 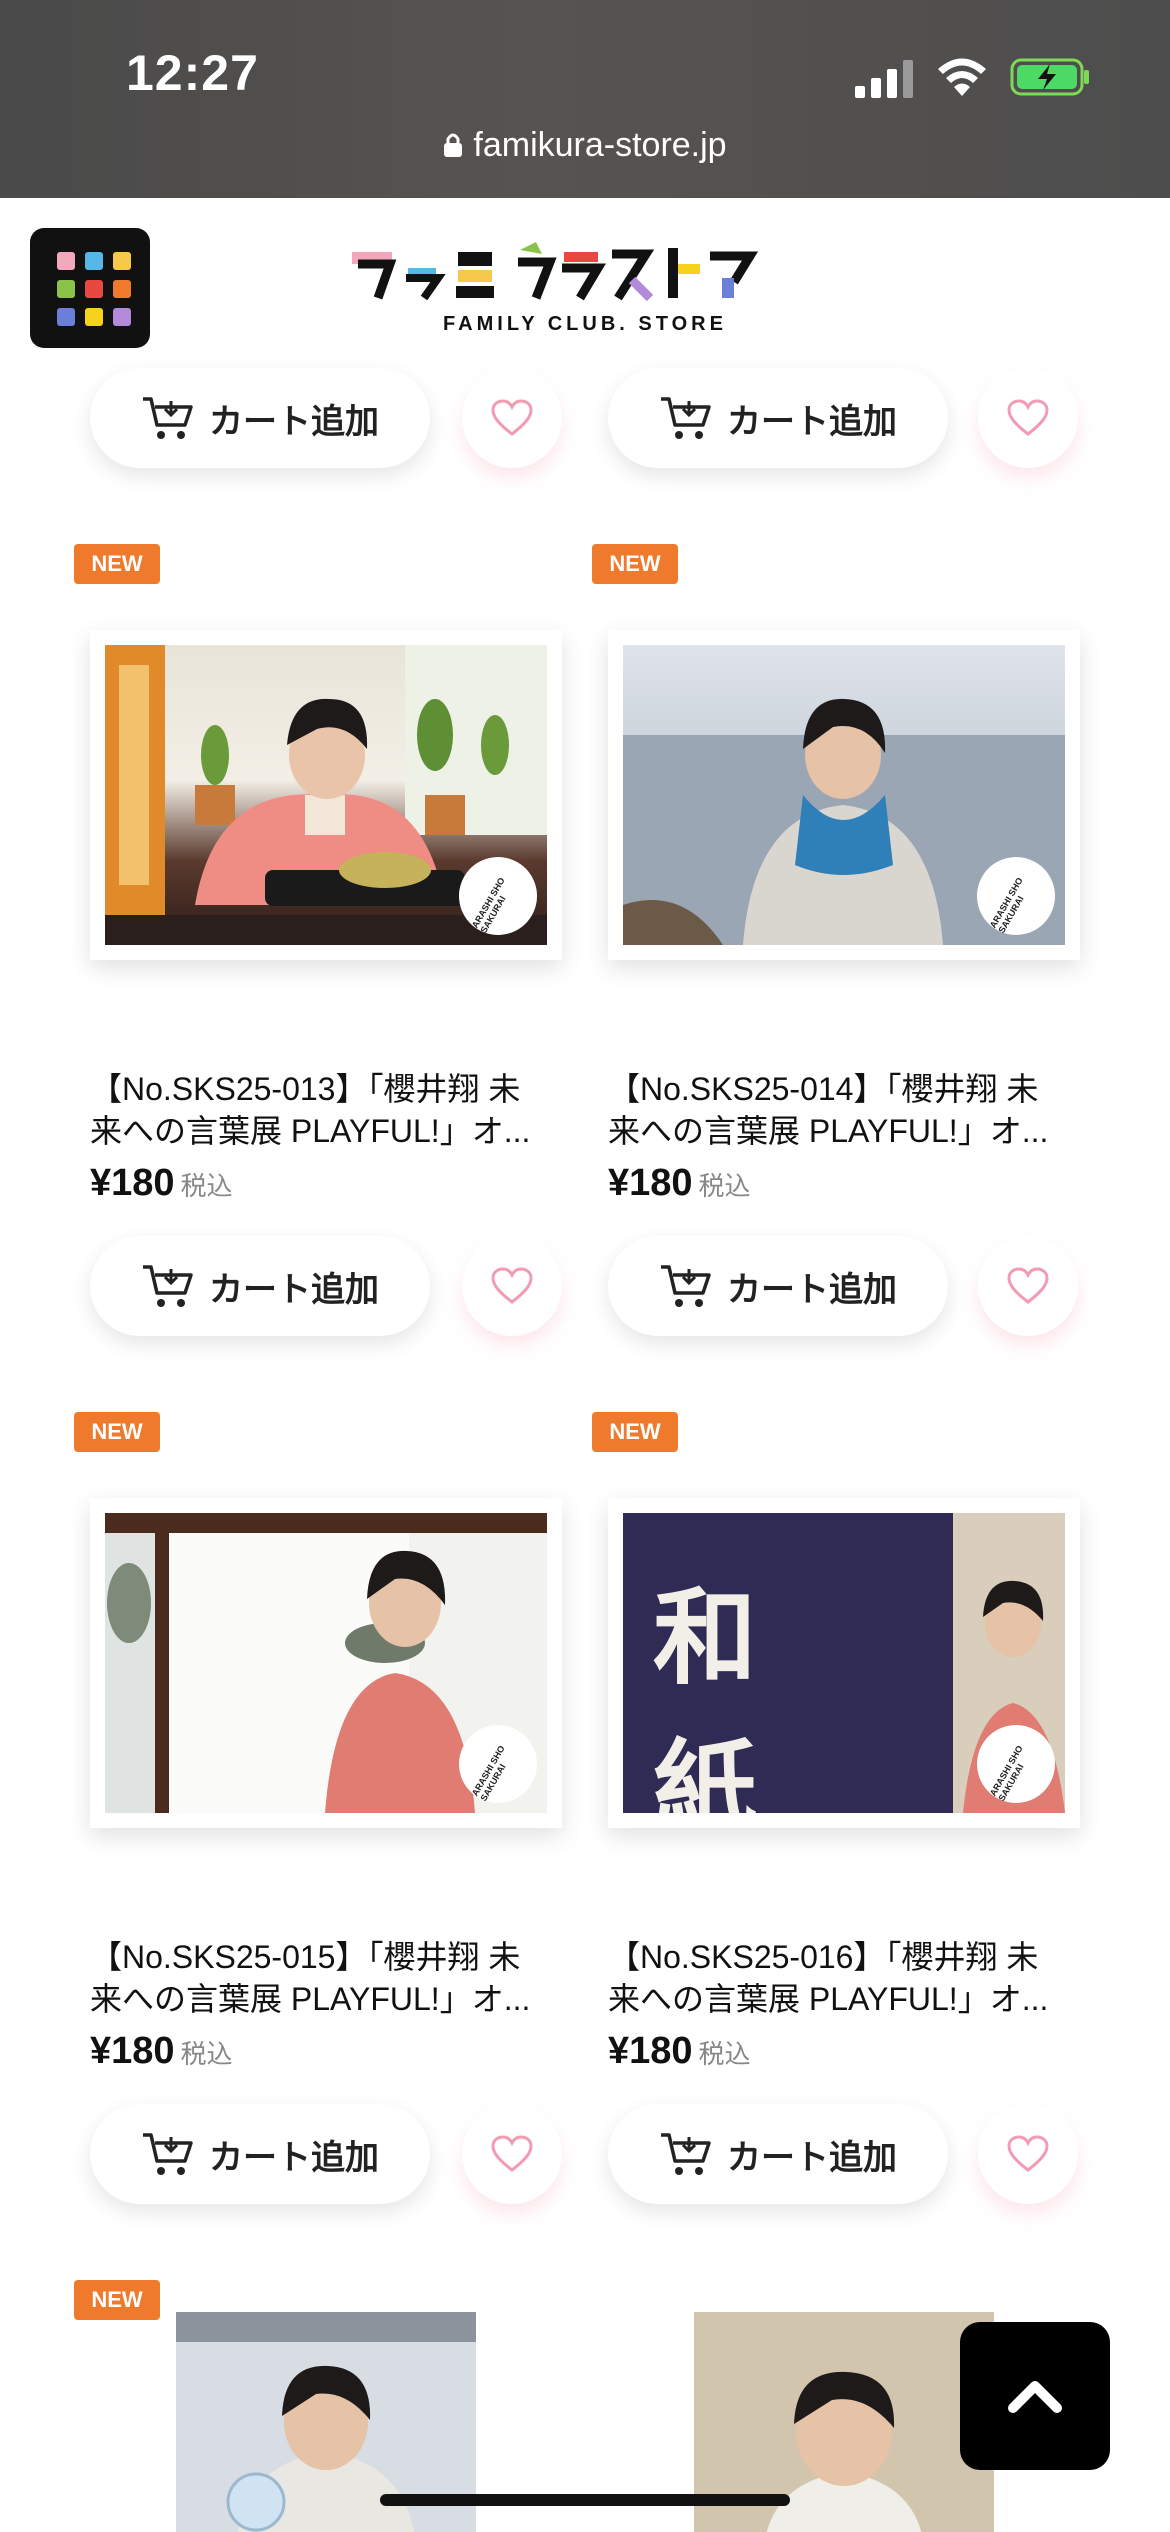 I want to click on chevron-up-icon, so click(x=1035, y=2397).